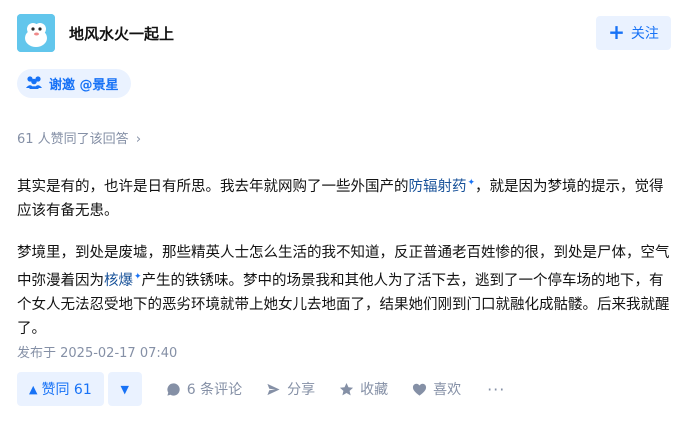  Describe the element at coordinates (374, 390) in the screenshot. I see `collect-label: 收藏` at that location.